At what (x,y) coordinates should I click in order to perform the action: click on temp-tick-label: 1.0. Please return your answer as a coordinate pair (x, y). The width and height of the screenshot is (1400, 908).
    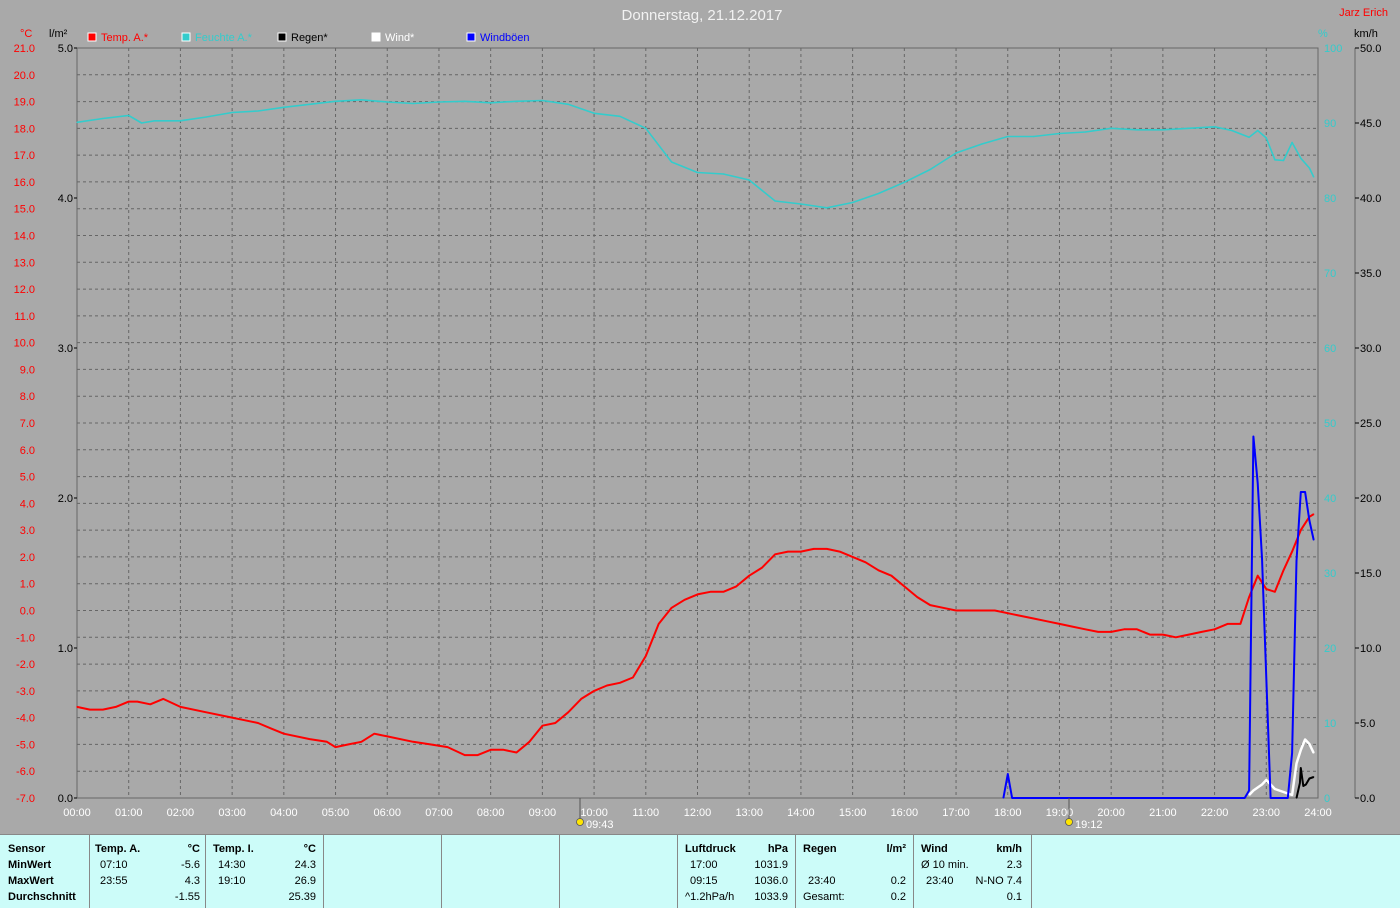
    Looking at the image, I should click on (27, 585).